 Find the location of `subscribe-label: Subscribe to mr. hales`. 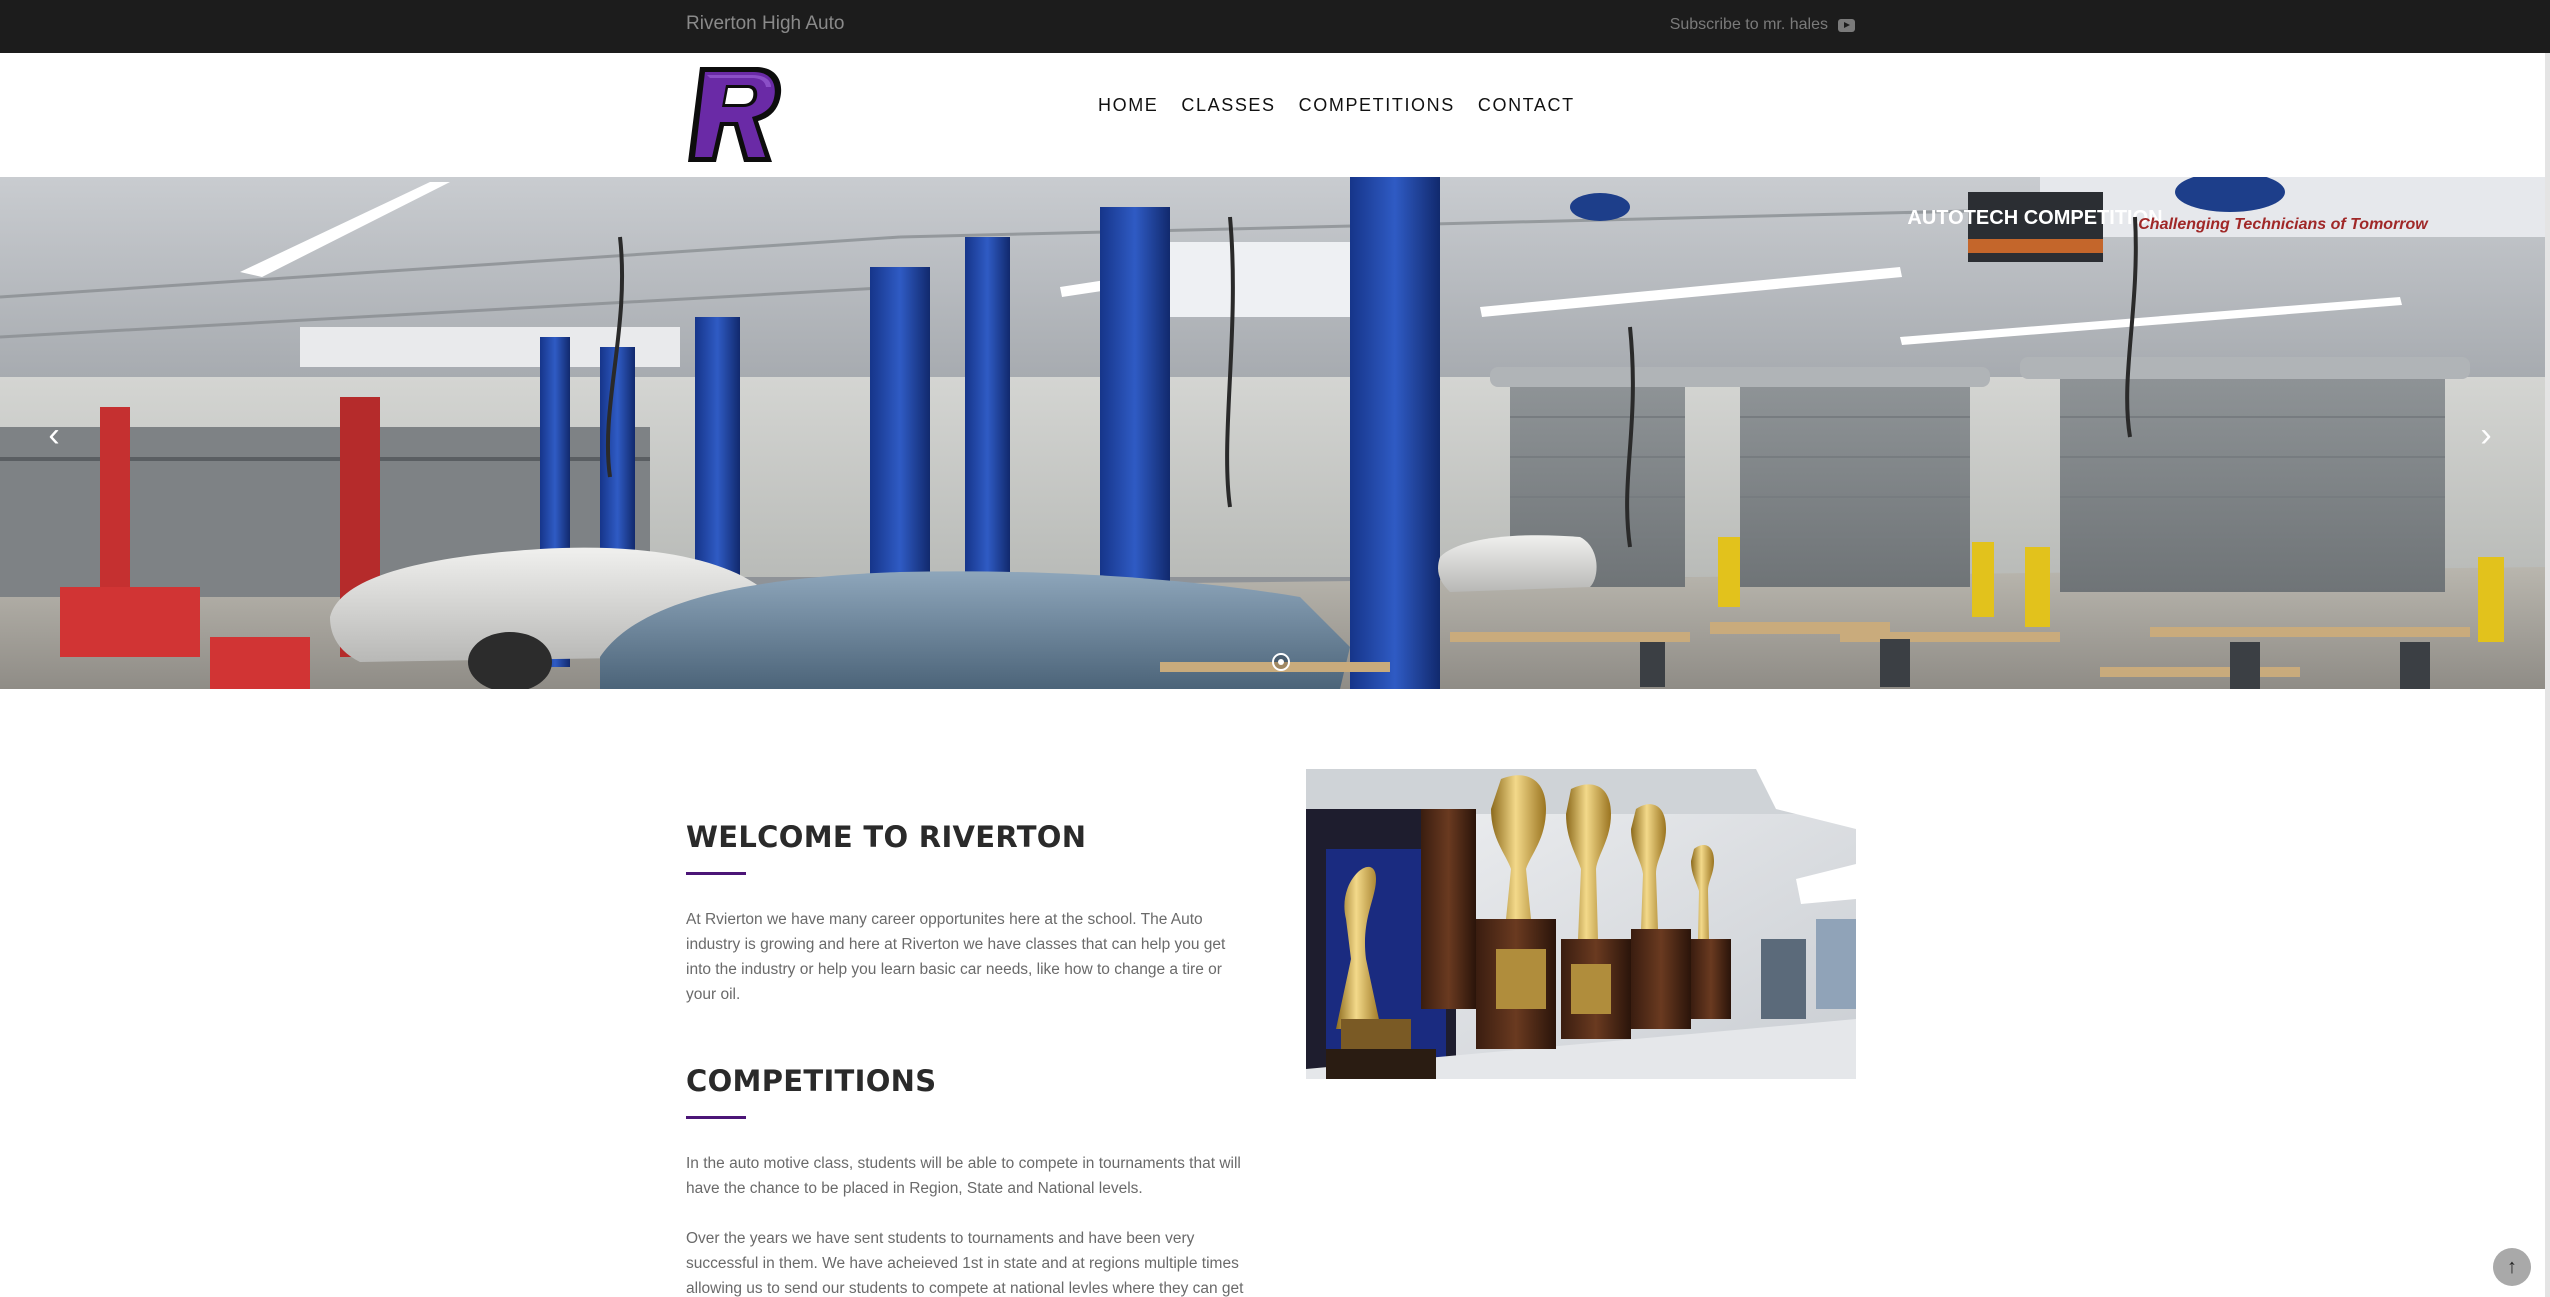

subscribe-label: Subscribe to mr. hales is located at coordinates (1749, 25).